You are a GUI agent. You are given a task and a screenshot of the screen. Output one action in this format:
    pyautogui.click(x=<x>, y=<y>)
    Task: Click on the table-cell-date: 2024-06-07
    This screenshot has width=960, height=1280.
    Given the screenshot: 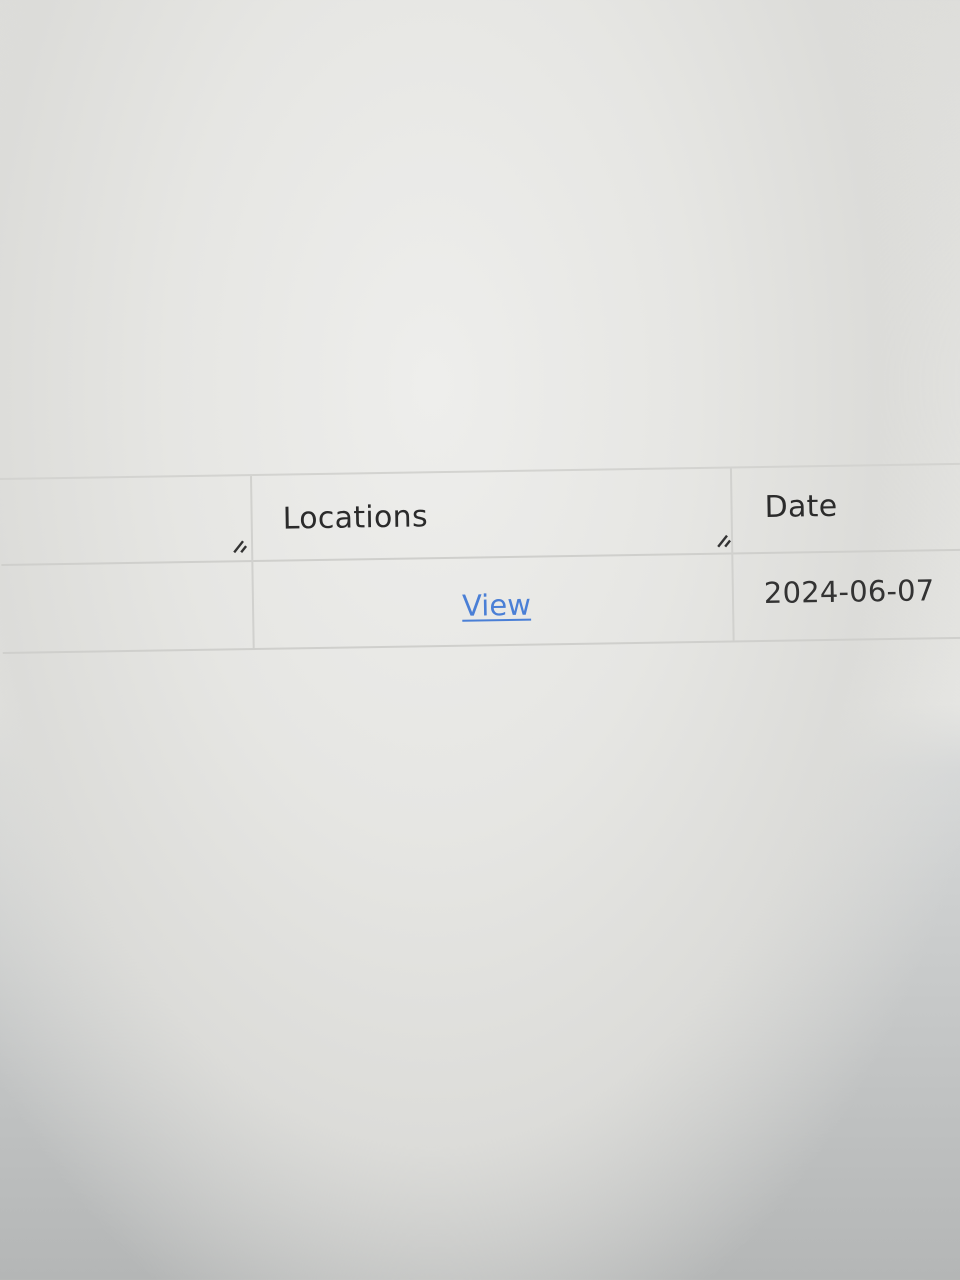 What is the action you would take?
    pyautogui.click(x=847, y=595)
    